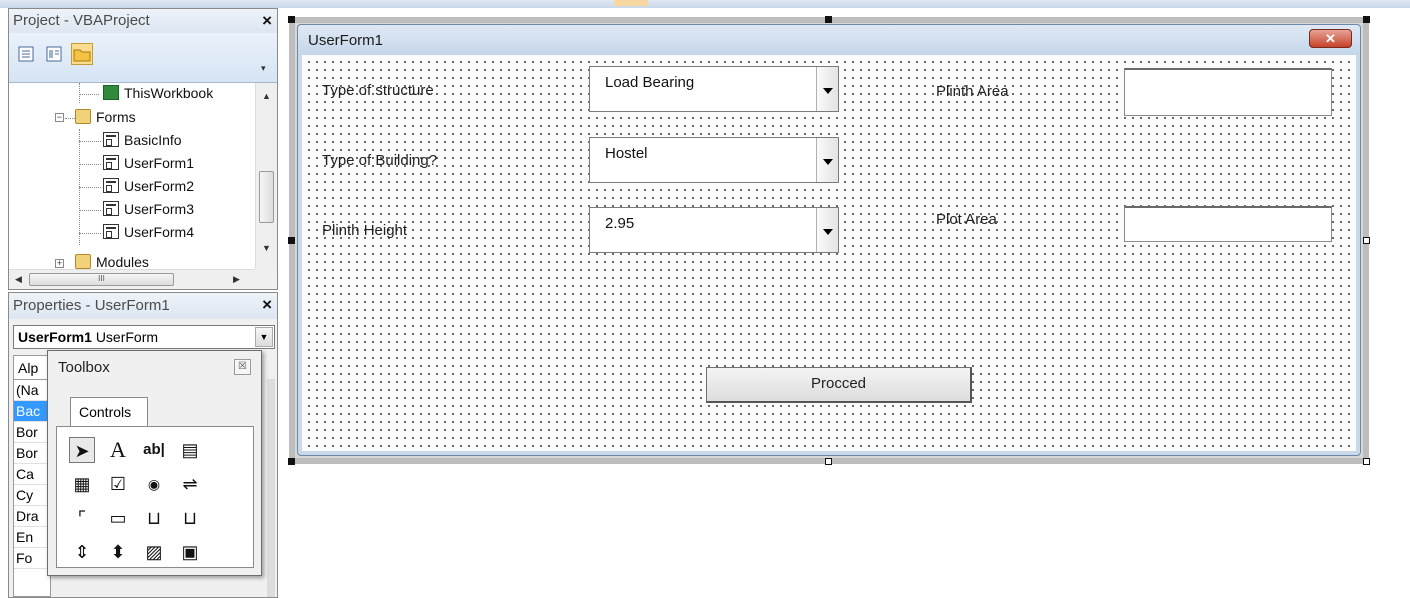 The height and width of the screenshot is (598, 1410). What do you see at coordinates (714, 160) in the screenshot?
I see `type-of-building-combo: Hostel` at bounding box center [714, 160].